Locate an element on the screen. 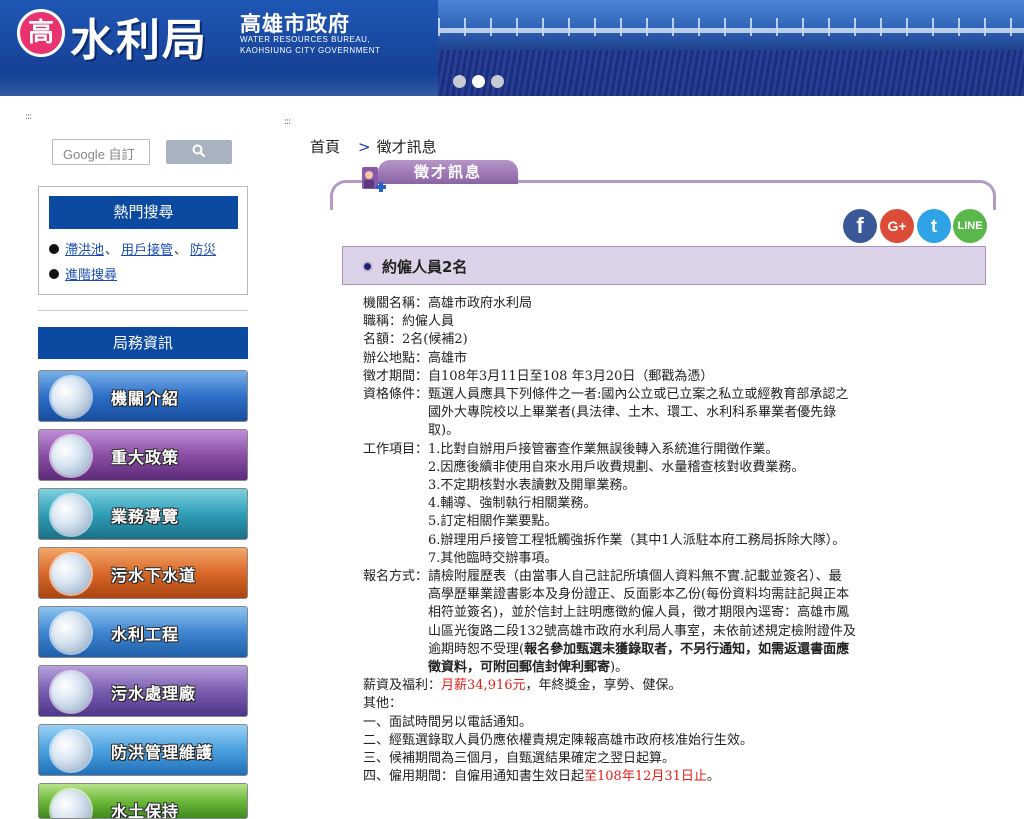 This screenshot has height=819, width=1024. application-text: 請檢附履歷表（由當事人自己註記所填個人資料無不實.記載並簽名）、最 is located at coordinates (635, 577).